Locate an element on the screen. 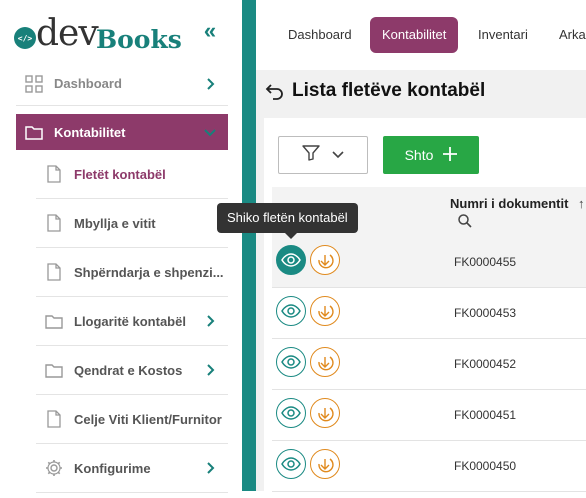 Image resolution: width=586 pixels, height=498 pixels. sidebar-subitem-qendrat-e-kostos: Qendrat e Kostos is located at coordinates (132, 370).